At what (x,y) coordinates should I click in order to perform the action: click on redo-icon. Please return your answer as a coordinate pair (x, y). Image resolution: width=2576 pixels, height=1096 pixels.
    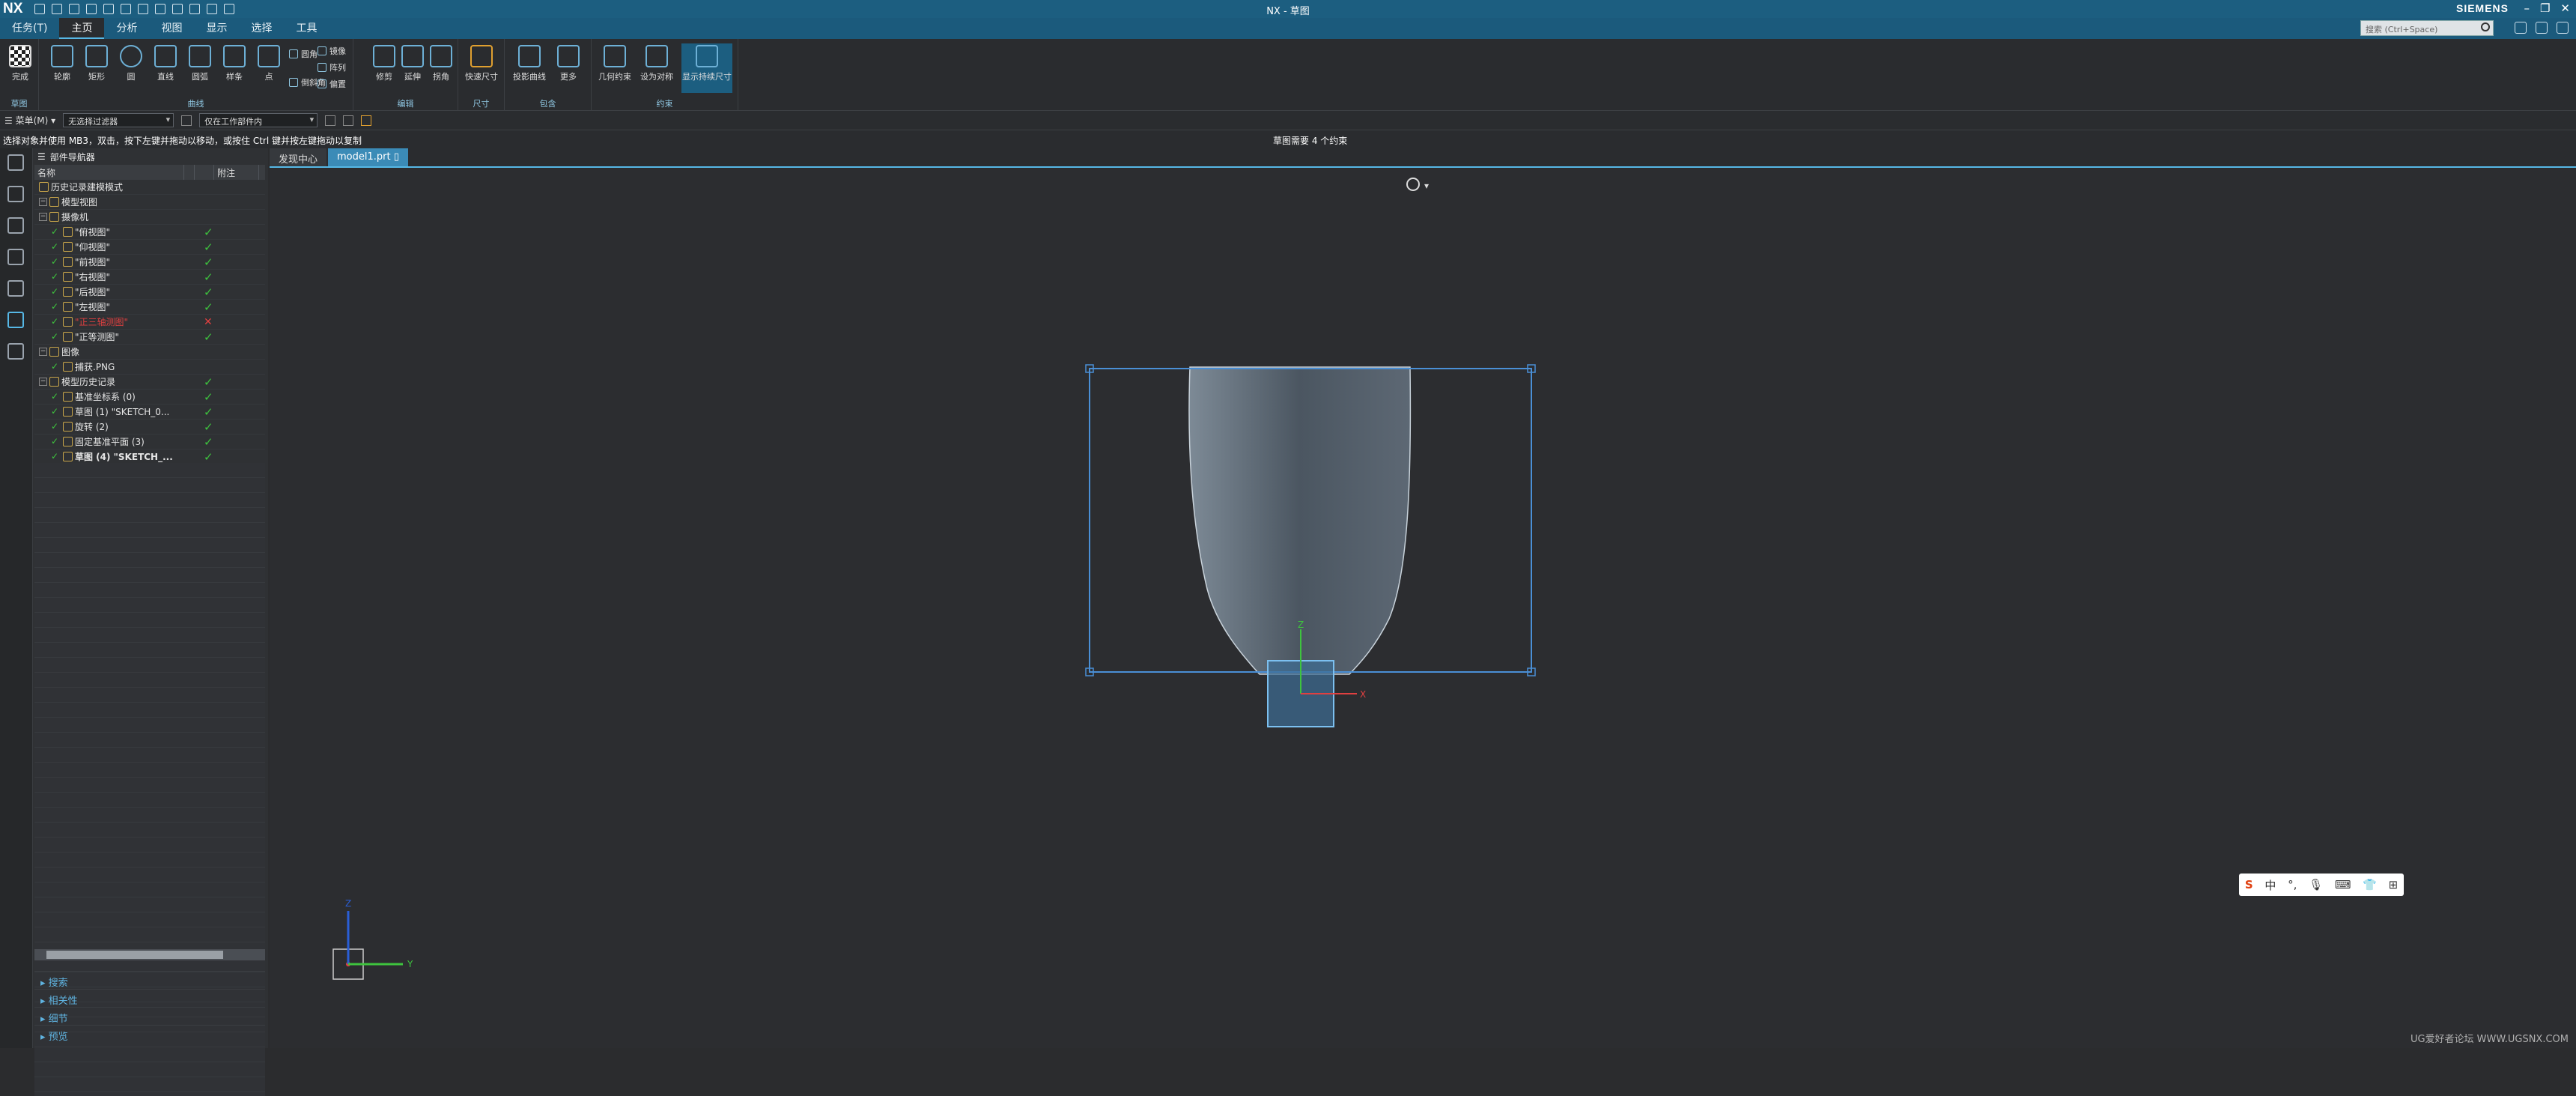
    Looking at the image, I should click on (91, 9).